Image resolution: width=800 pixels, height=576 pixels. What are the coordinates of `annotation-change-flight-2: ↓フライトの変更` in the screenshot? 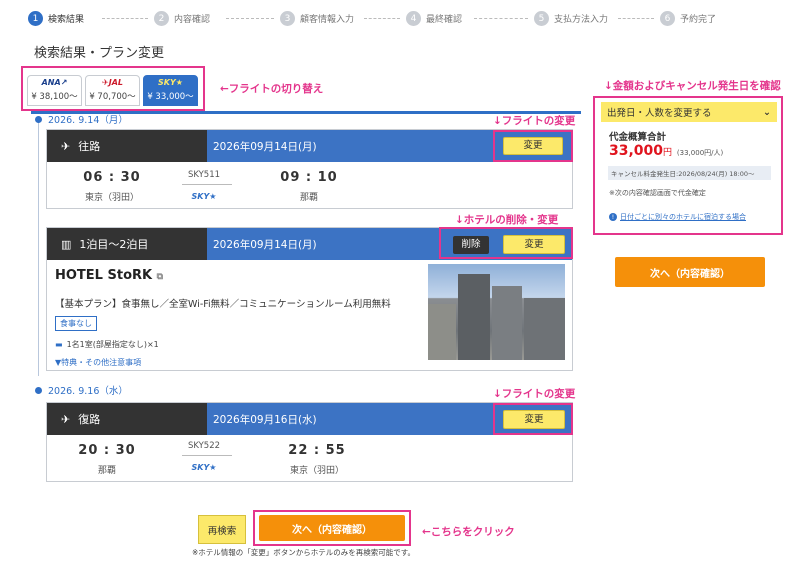 It's located at (534, 394).